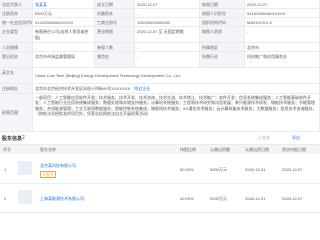 This screenshot has width=320, height=240. I want to click on value-tax-id: 91110000MA01XXXX, so click(282, 13).